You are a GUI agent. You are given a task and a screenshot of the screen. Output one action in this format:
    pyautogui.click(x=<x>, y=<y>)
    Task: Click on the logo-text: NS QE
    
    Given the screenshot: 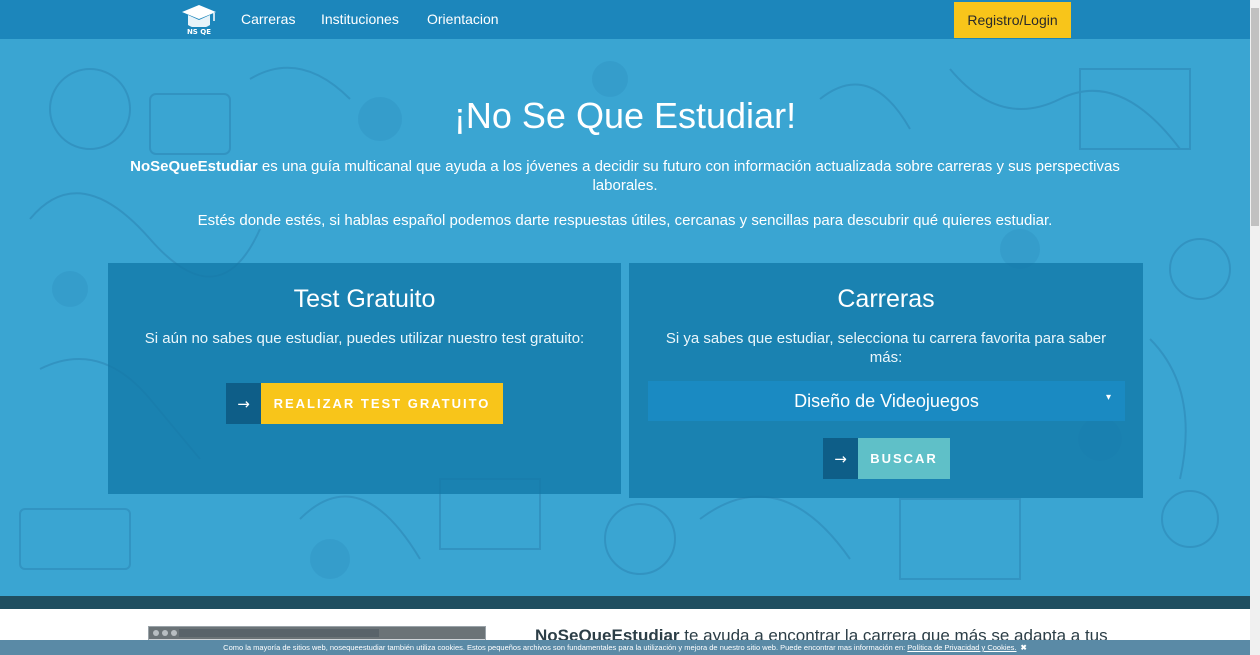 What is the action you would take?
    pyautogui.click(x=199, y=32)
    